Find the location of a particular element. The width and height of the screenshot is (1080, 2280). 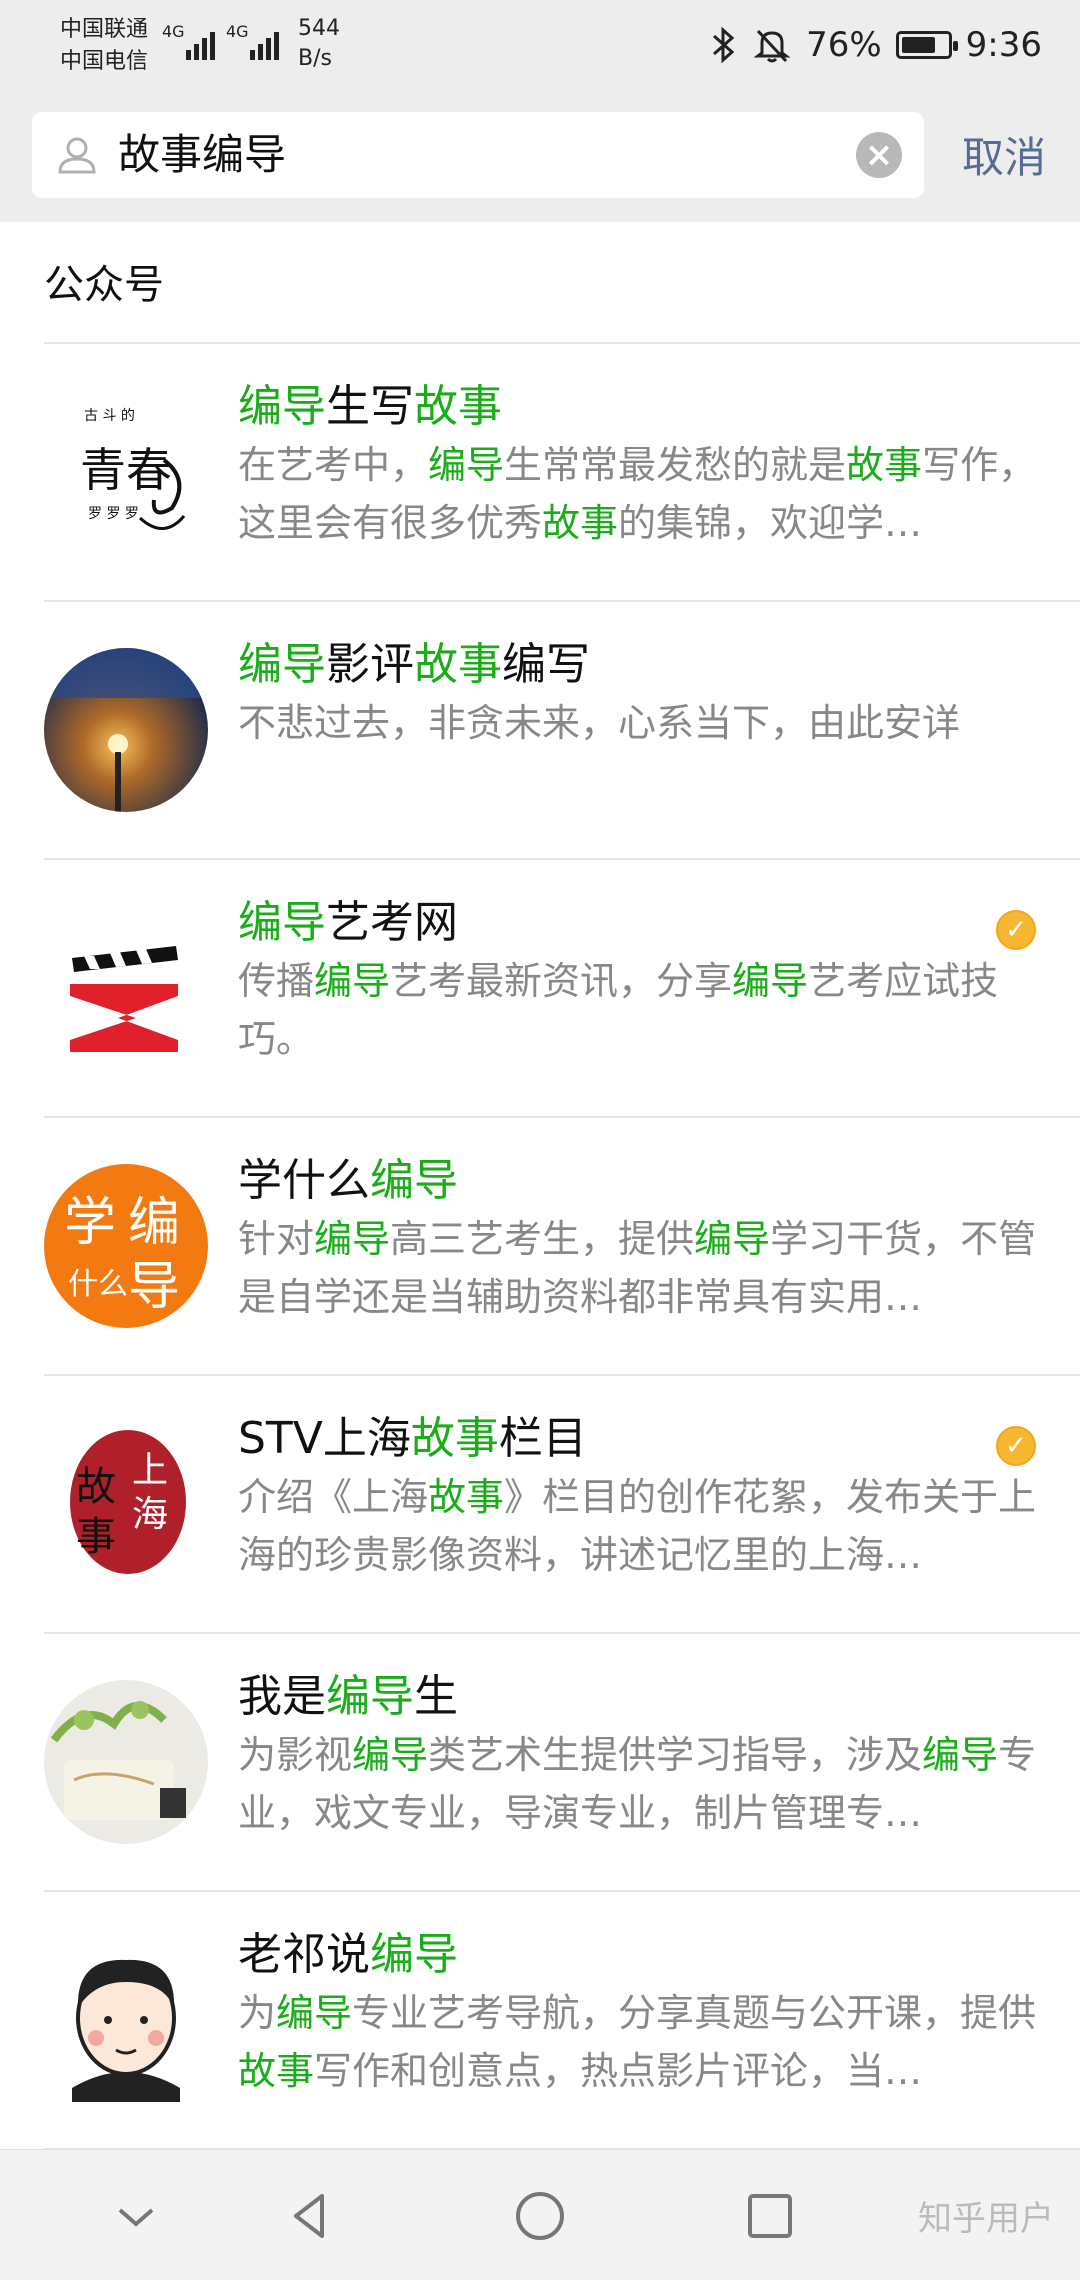

search-header: 故事编导 × 取消 is located at coordinates (540, 164).